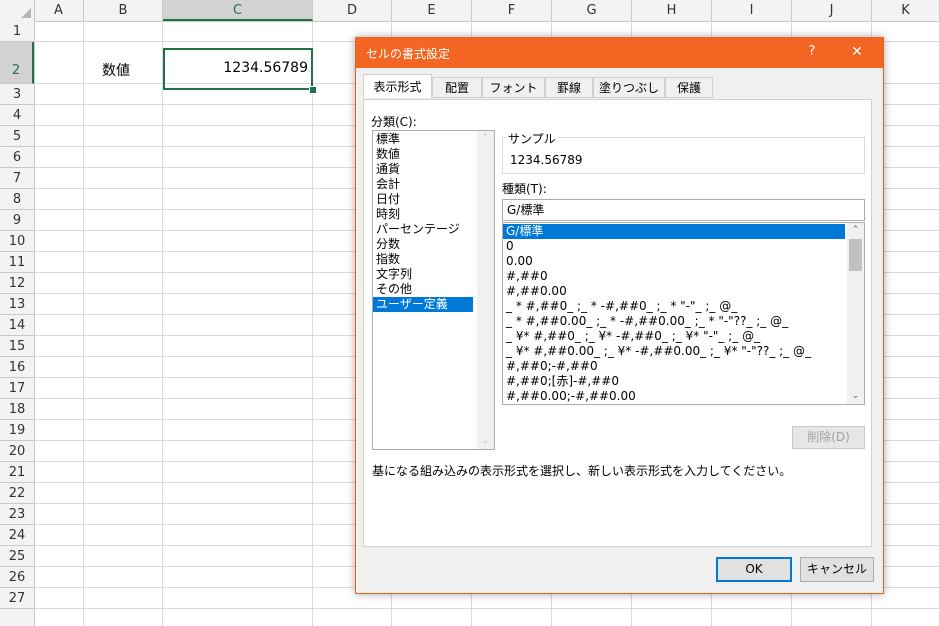 This screenshot has width=940, height=626. What do you see at coordinates (855, 313) in the screenshot?
I see `format-scrollbar: ⌃ ⌄` at bounding box center [855, 313].